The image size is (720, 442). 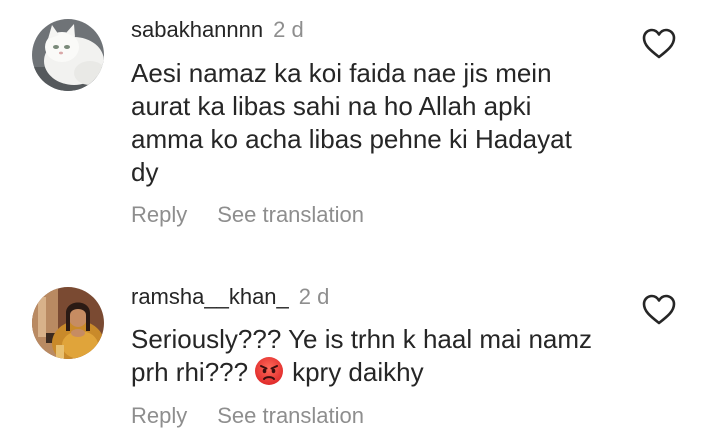 I want to click on comment-text-segment: kpry daikhy, so click(x=358, y=372).